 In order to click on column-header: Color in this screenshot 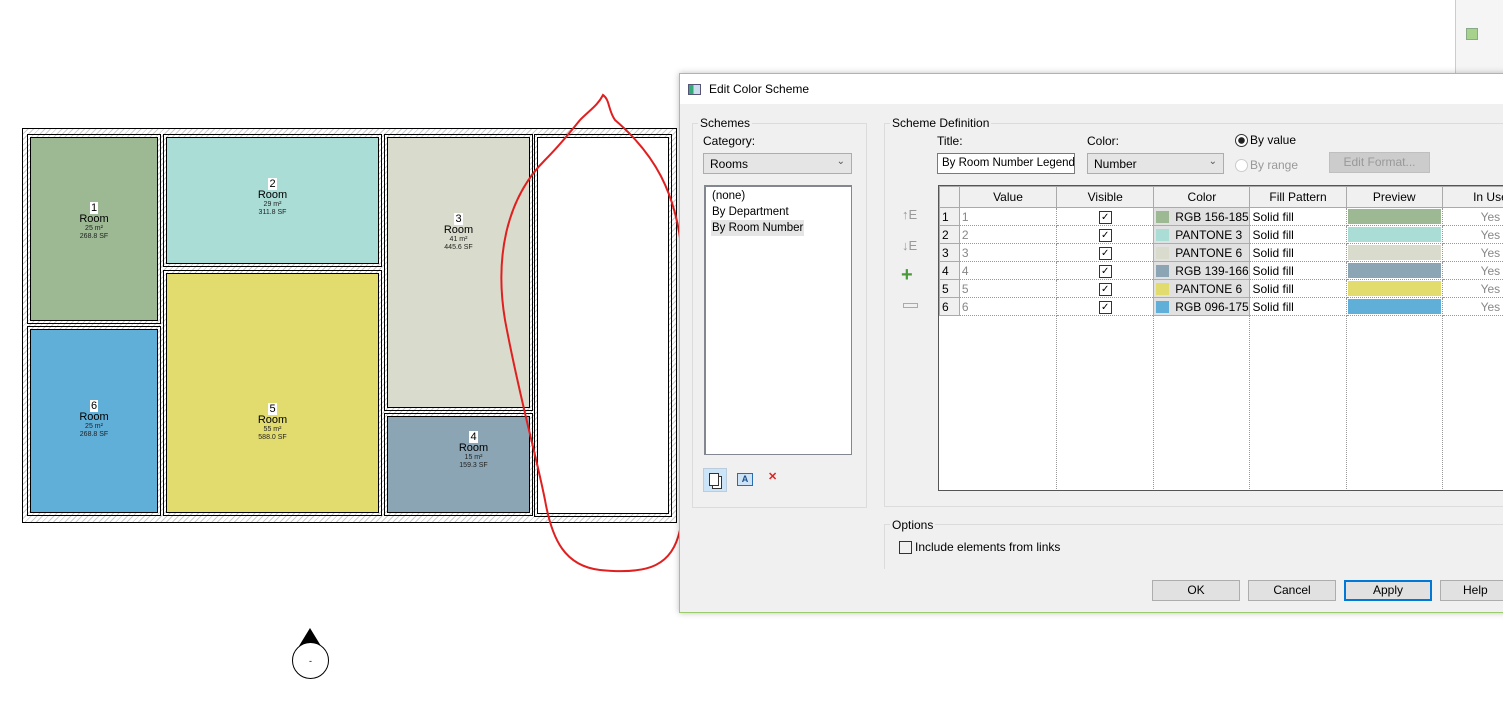, I will do `click(1202, 197)`.